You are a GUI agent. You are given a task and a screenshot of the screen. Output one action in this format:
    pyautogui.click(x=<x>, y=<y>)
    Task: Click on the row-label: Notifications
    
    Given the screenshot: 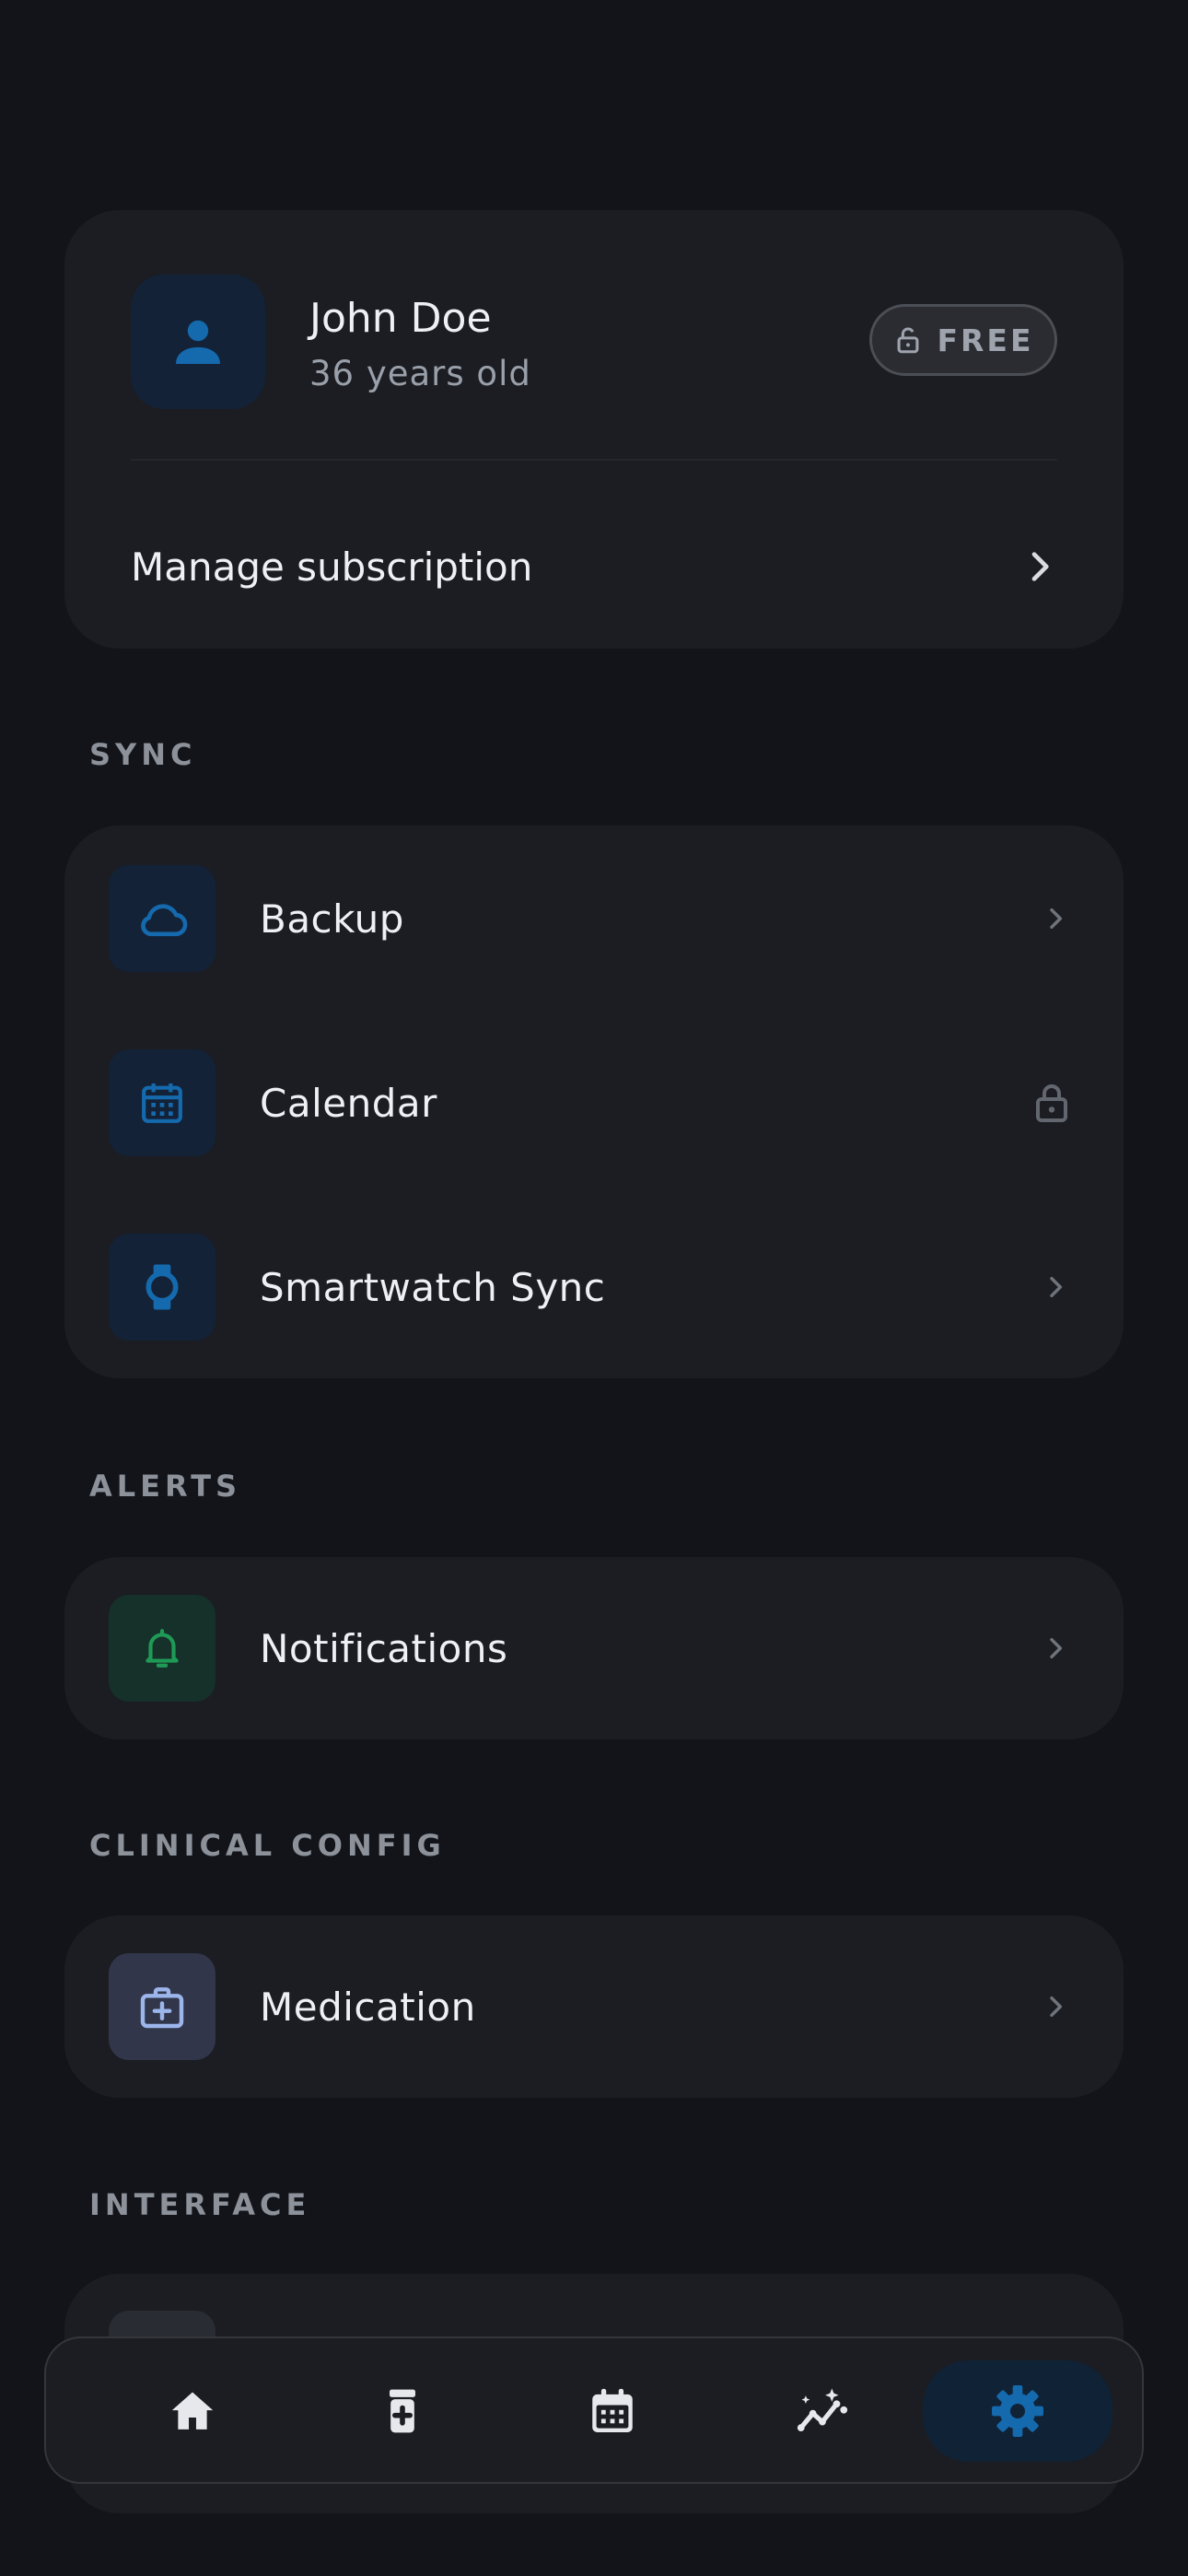 What is the action you would take?
    pyautogui.click(x=384, y=1648)
    